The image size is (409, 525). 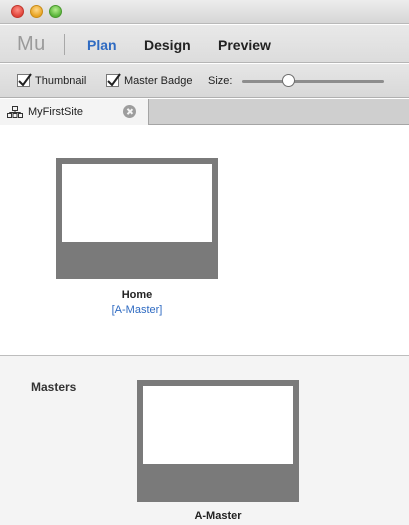 What do you see at coordinates (137, 295) in the screenshot?
I see `page-name-home: Home` at bounding box center [137, 295].